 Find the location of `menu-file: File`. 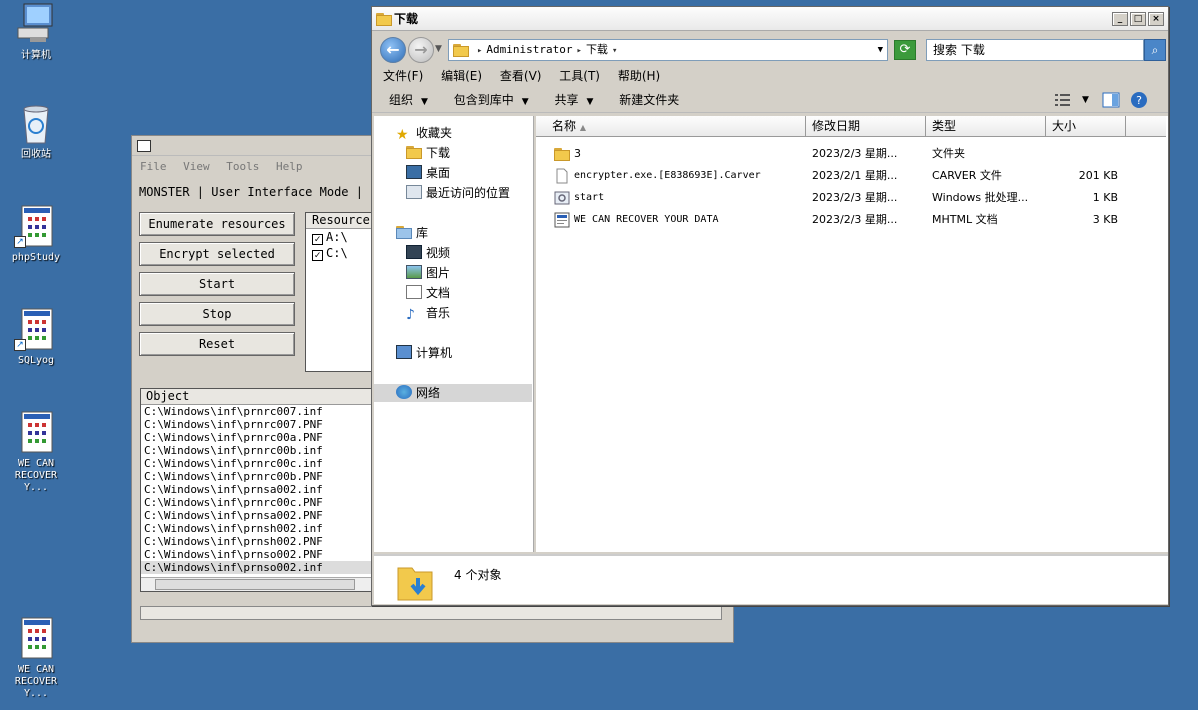

menu-file: File is located at coordinates (153, 166).